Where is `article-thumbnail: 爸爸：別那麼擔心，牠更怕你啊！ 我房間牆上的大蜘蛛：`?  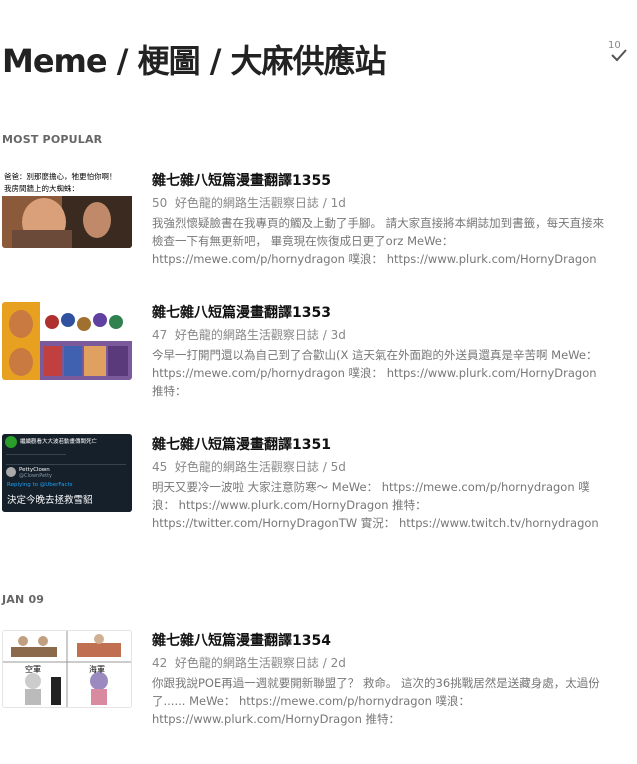 article-thumbnail: 爸爸：別那麼擔心，牠更怕你啊！ 我房間牆上的大蜘蛛： is located at coordinates (67, 209).